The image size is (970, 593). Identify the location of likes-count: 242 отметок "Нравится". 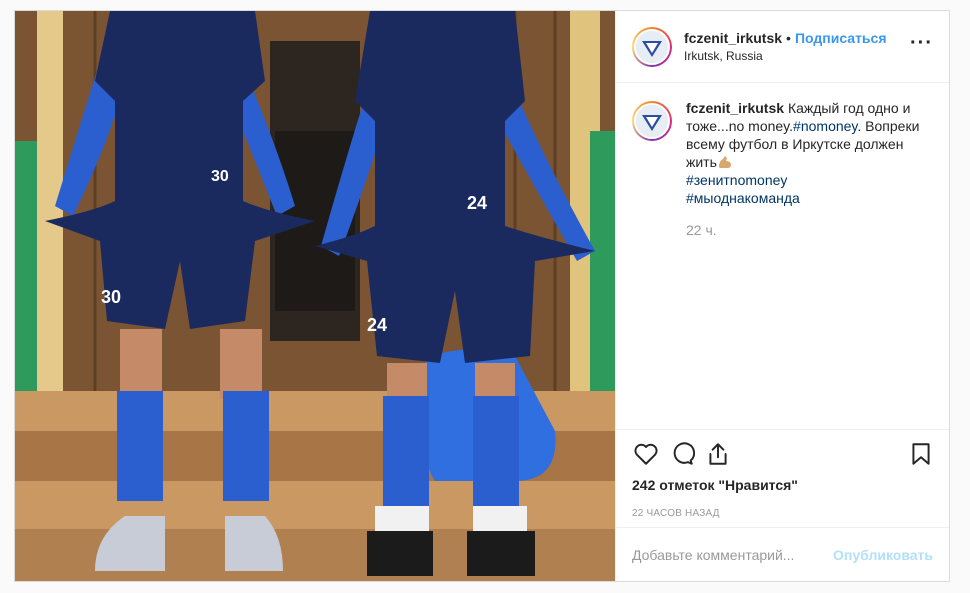
(782, 488).